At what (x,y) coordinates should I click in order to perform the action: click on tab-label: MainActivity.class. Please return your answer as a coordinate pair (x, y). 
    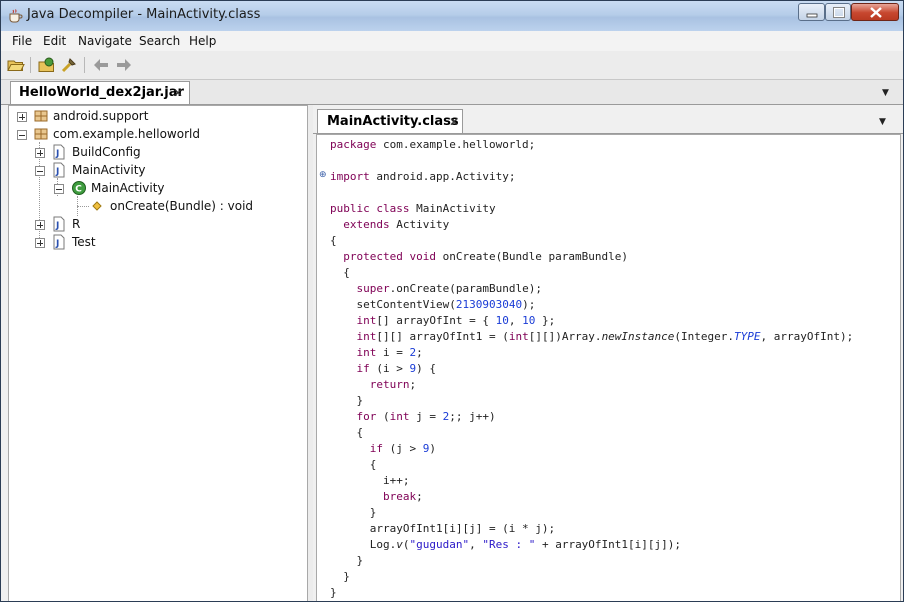
    Looking at the image, I should click on (393, 121).